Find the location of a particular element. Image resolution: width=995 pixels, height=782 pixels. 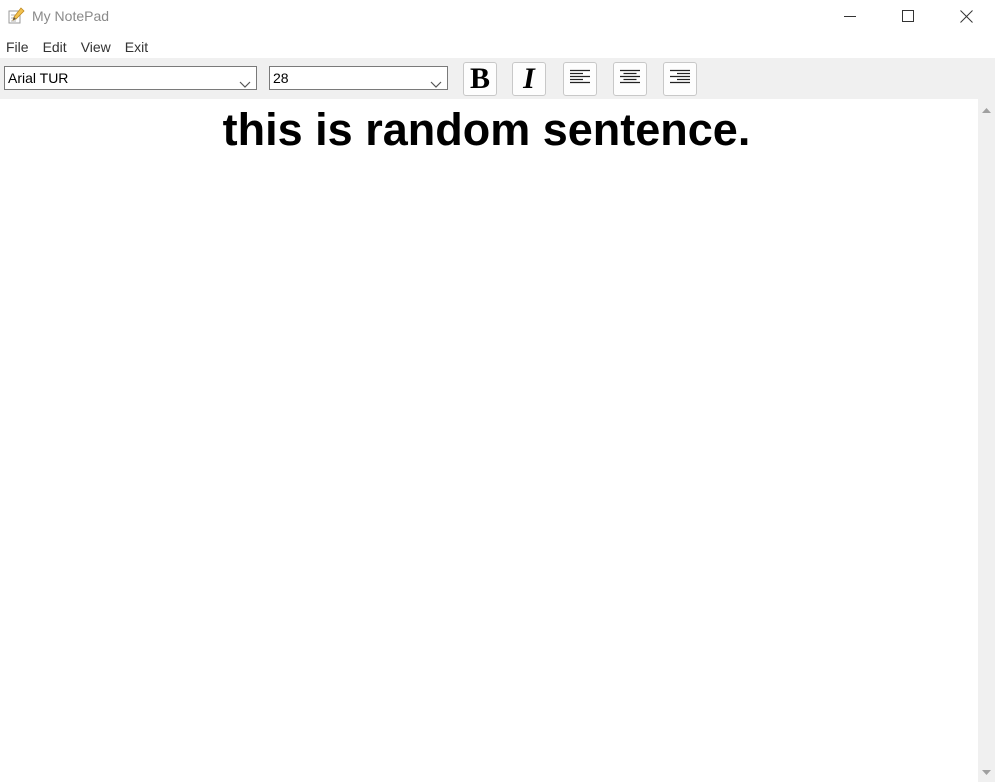

close-icon is located at coordinates (966, 16).